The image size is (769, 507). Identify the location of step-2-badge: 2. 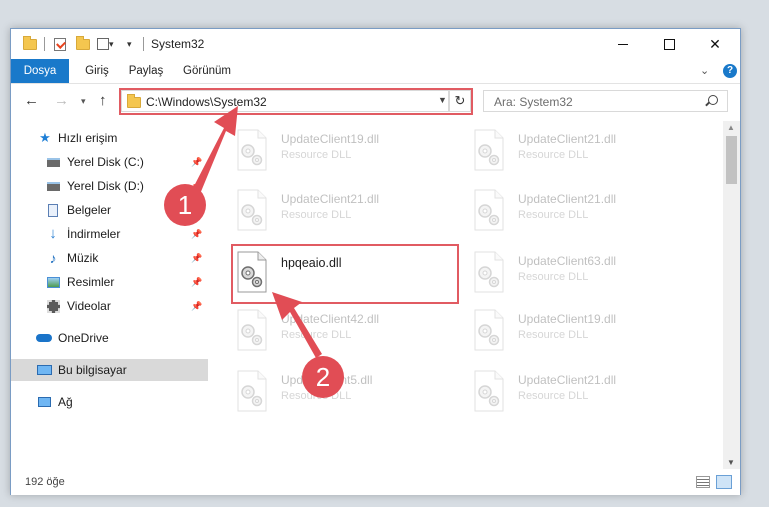
(323, 377).